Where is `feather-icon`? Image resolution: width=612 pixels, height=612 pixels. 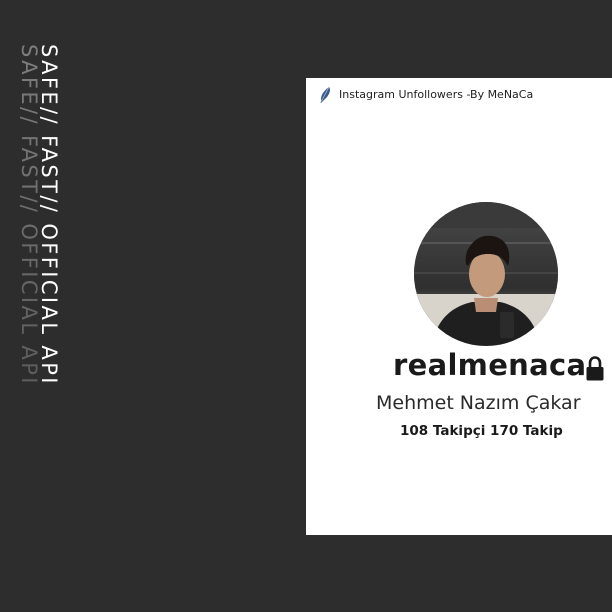 feather-icon is located at coordinates (325, 94).